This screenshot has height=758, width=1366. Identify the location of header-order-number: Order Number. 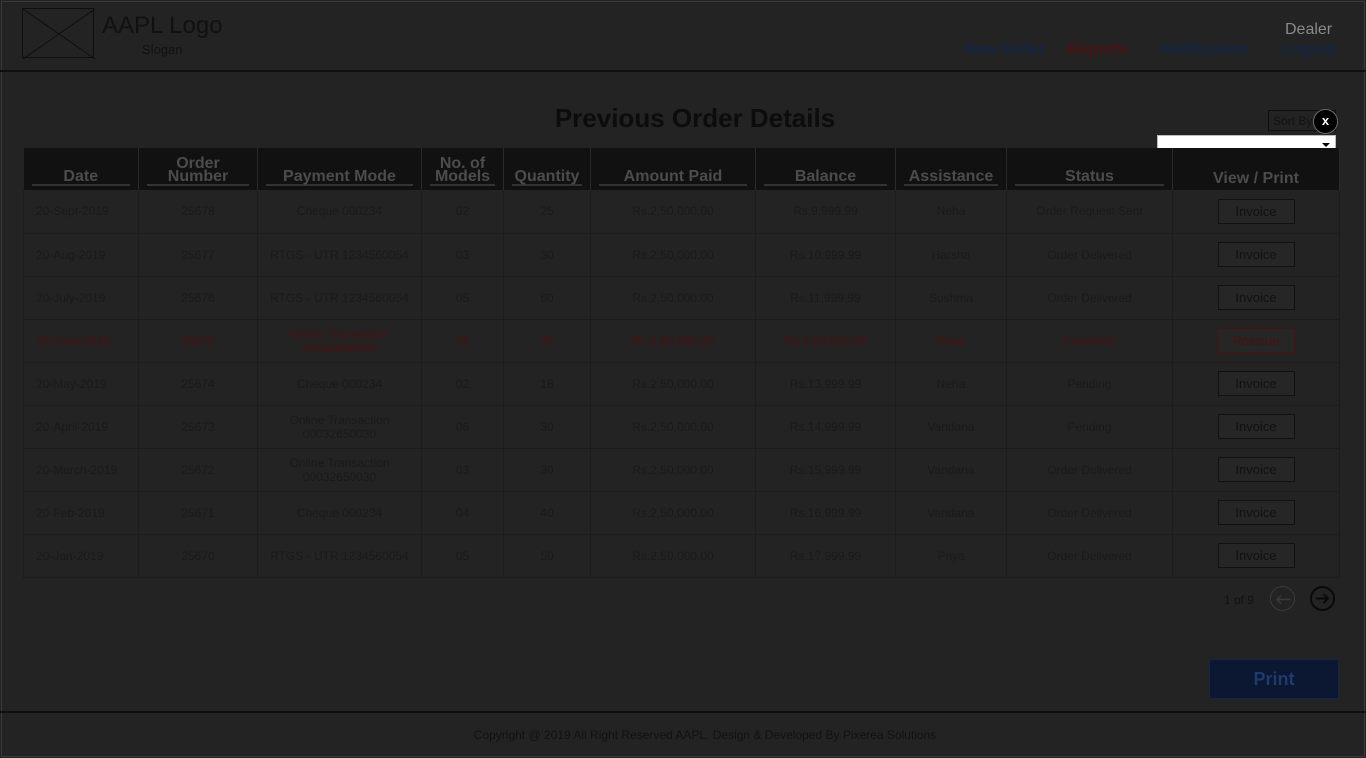
(198, 169).